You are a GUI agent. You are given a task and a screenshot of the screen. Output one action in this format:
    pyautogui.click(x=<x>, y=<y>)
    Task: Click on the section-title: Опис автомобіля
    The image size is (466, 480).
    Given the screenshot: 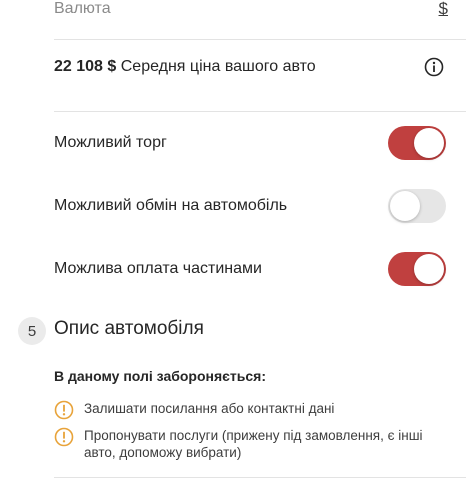 What is the action you would take?
    pyautogui.click(x=129, y=328)
    